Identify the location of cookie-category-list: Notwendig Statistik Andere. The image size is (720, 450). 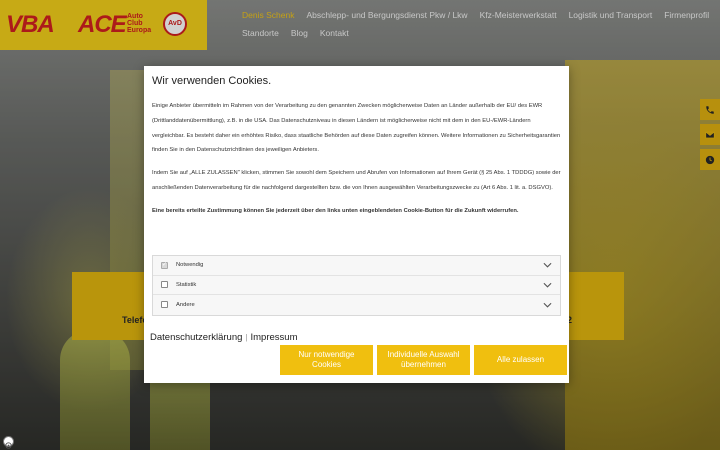
(356, 285).